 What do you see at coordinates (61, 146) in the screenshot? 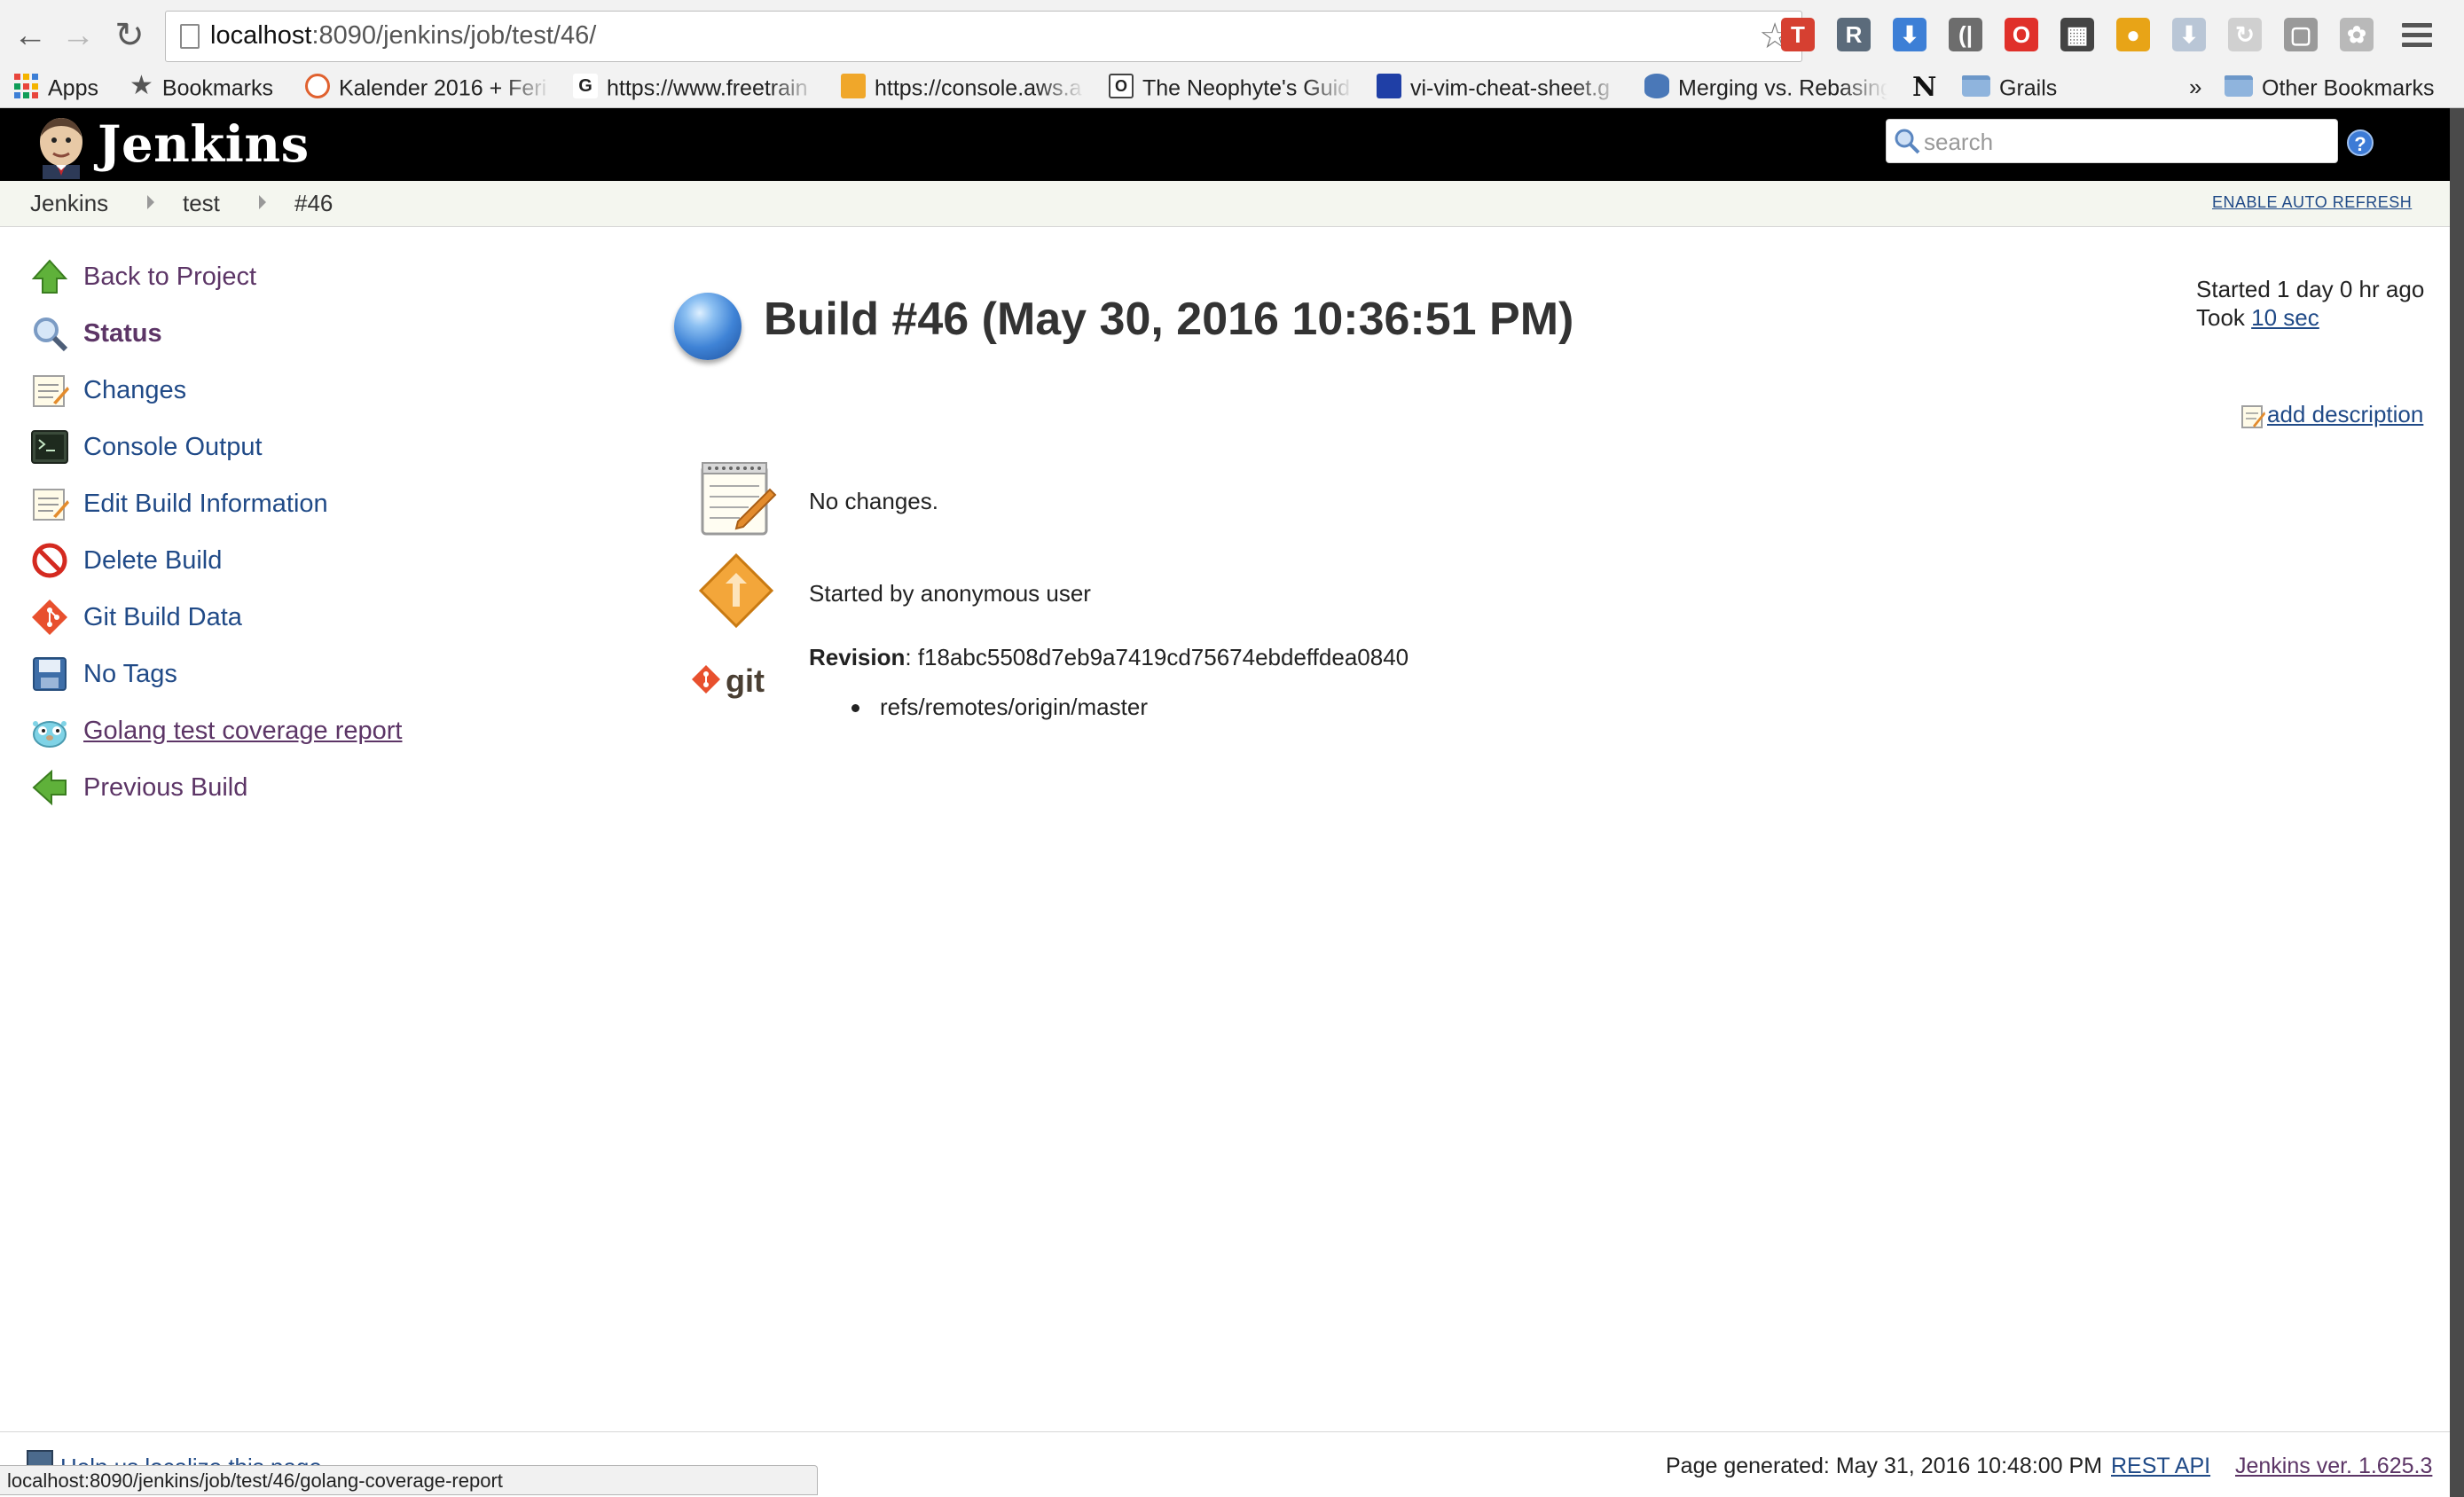
I see `jenkins-butler-icon` at bounding box center [61, 146].